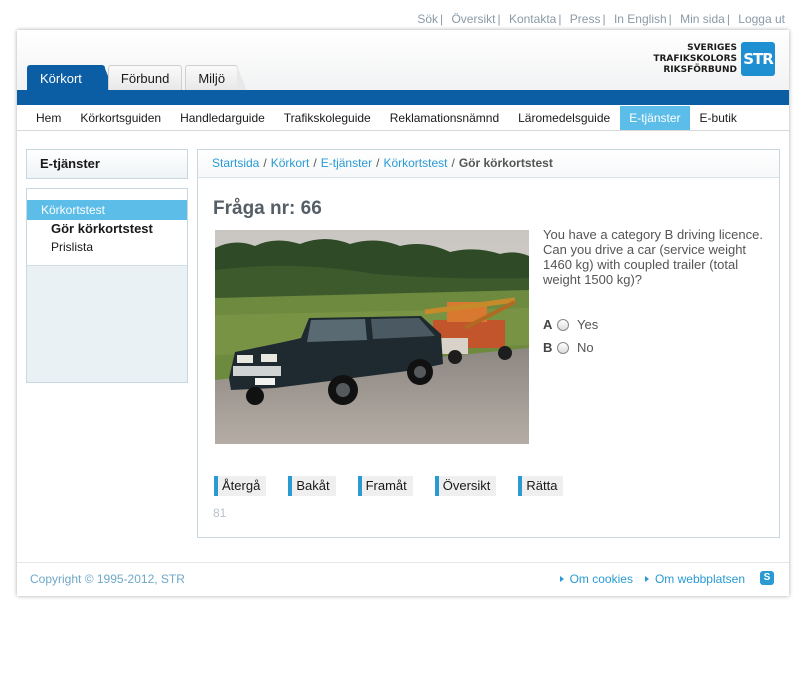  I want to click on nav-item-handledarguide: Handledarguide, so click(222, 118).